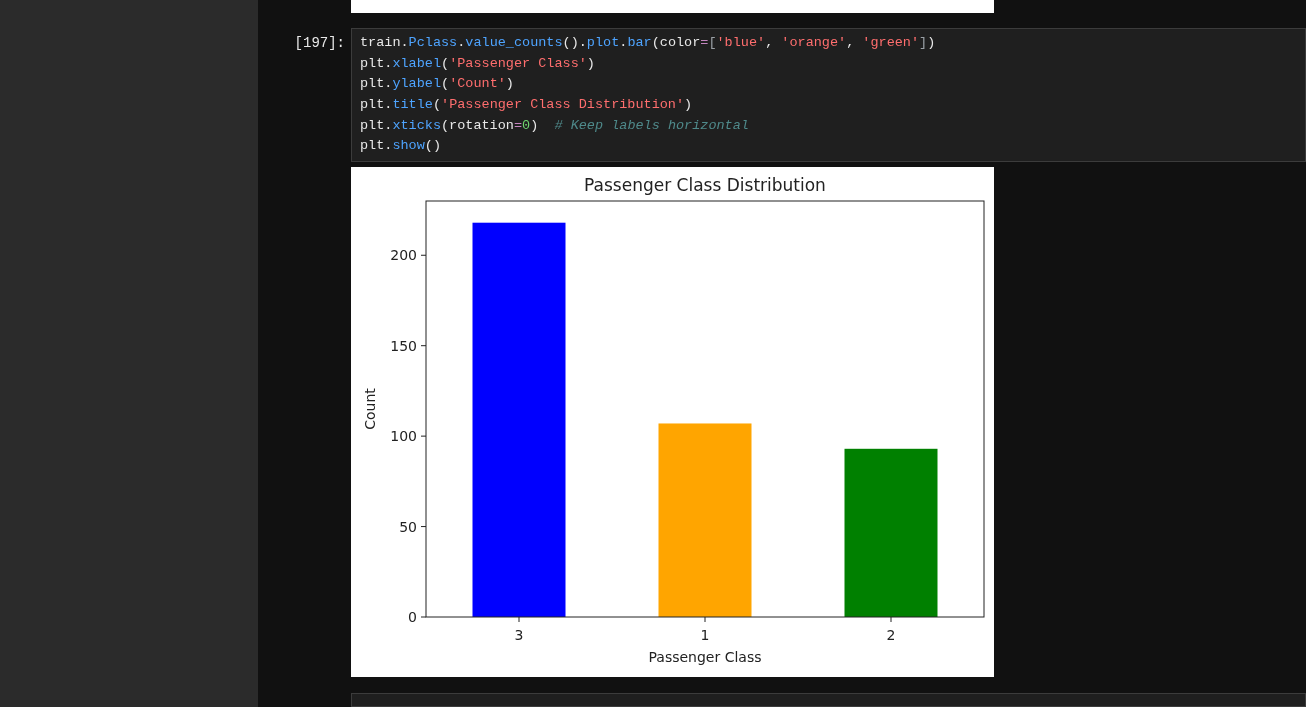  What do you see at coordinates (705, 635) in the screenshot?
I see `x-tick-label: 1` at bounding box center [705, 635].